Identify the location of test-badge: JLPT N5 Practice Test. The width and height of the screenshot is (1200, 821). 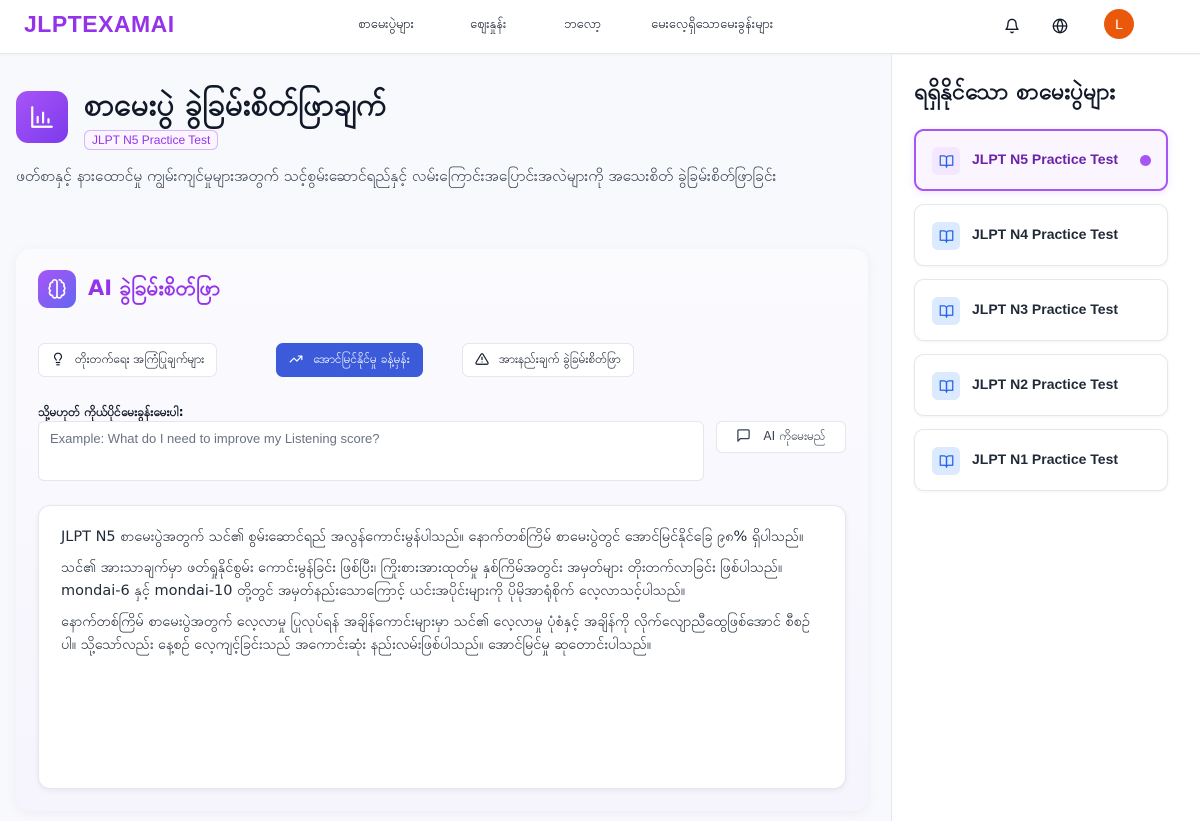
(151, 140).